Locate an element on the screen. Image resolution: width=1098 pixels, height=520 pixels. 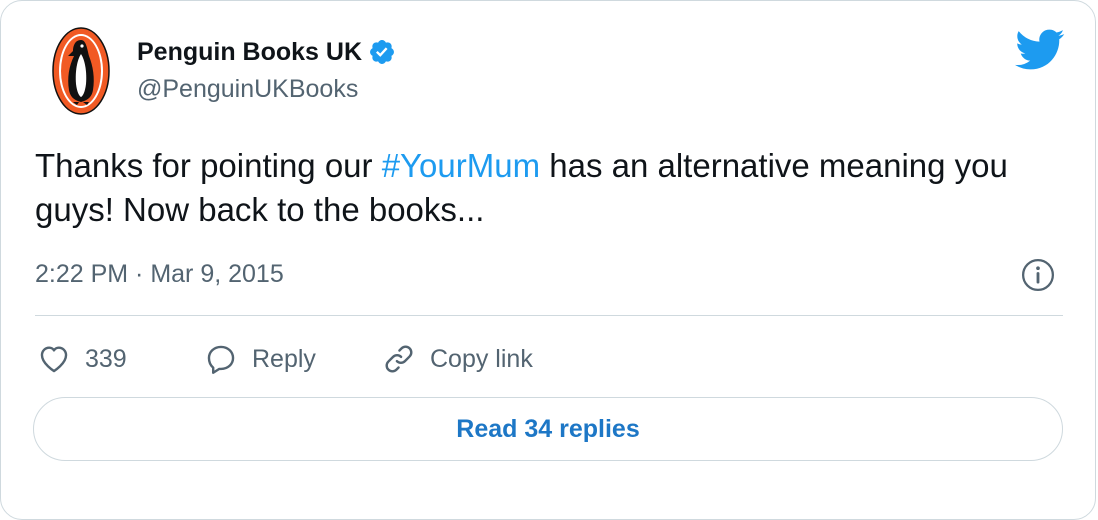
hashtag-link: #YourMum is located at coordinates (461, 165).